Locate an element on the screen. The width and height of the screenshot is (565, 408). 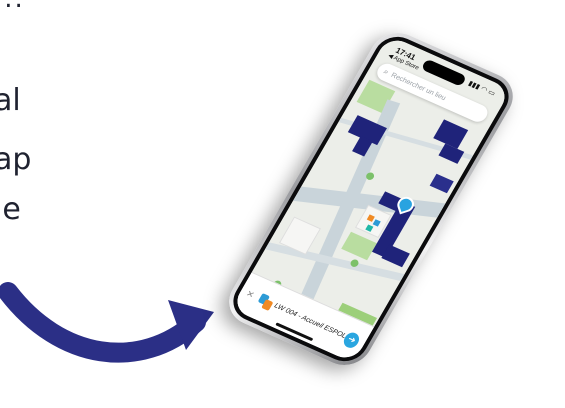
search-icon: ⌕ is located at coordinates (386, 71).